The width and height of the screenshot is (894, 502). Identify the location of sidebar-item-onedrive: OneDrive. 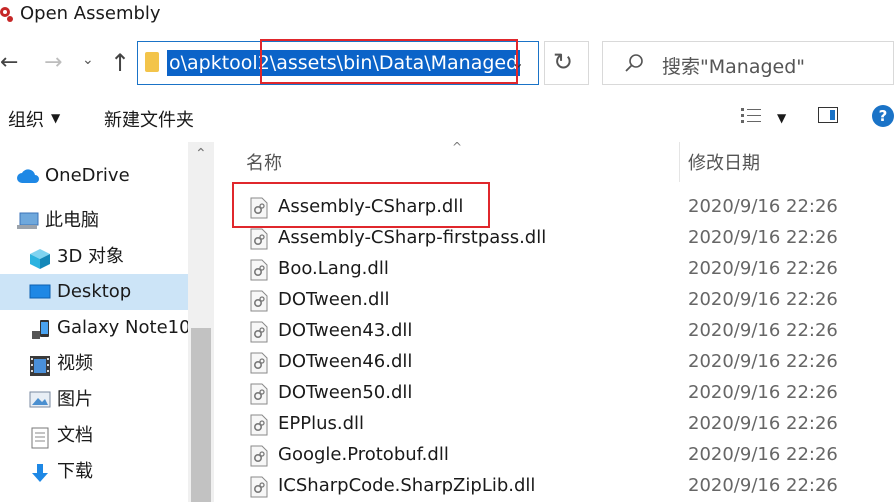
(94, 176).